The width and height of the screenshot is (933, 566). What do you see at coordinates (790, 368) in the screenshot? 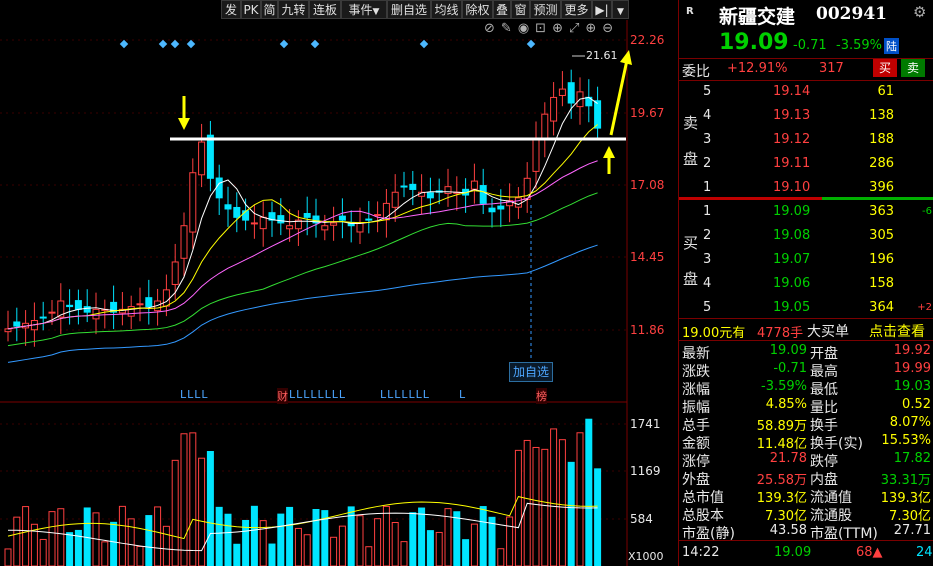
I see `stat-value: -0.71` at bounding box center [790, 368].